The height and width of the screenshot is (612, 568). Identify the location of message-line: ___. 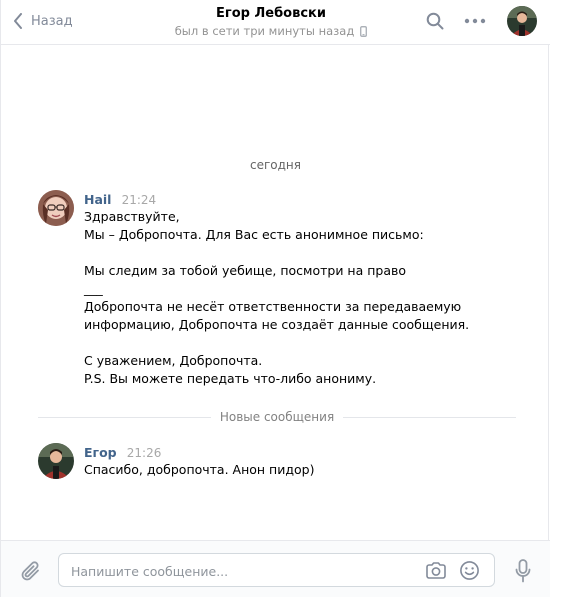
(93, 288).